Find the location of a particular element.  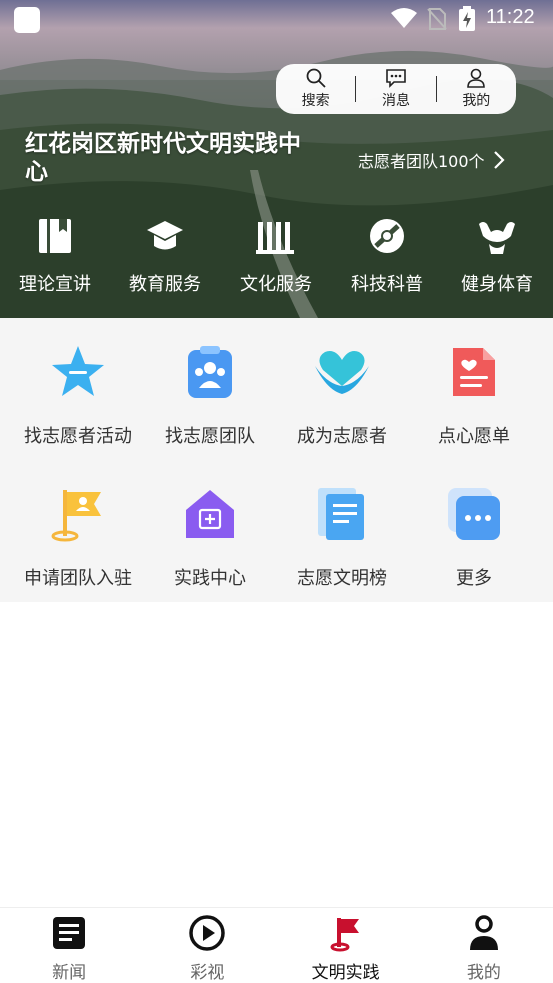

service-label: 找志愿者活动 is located at coordinates (78, 436).